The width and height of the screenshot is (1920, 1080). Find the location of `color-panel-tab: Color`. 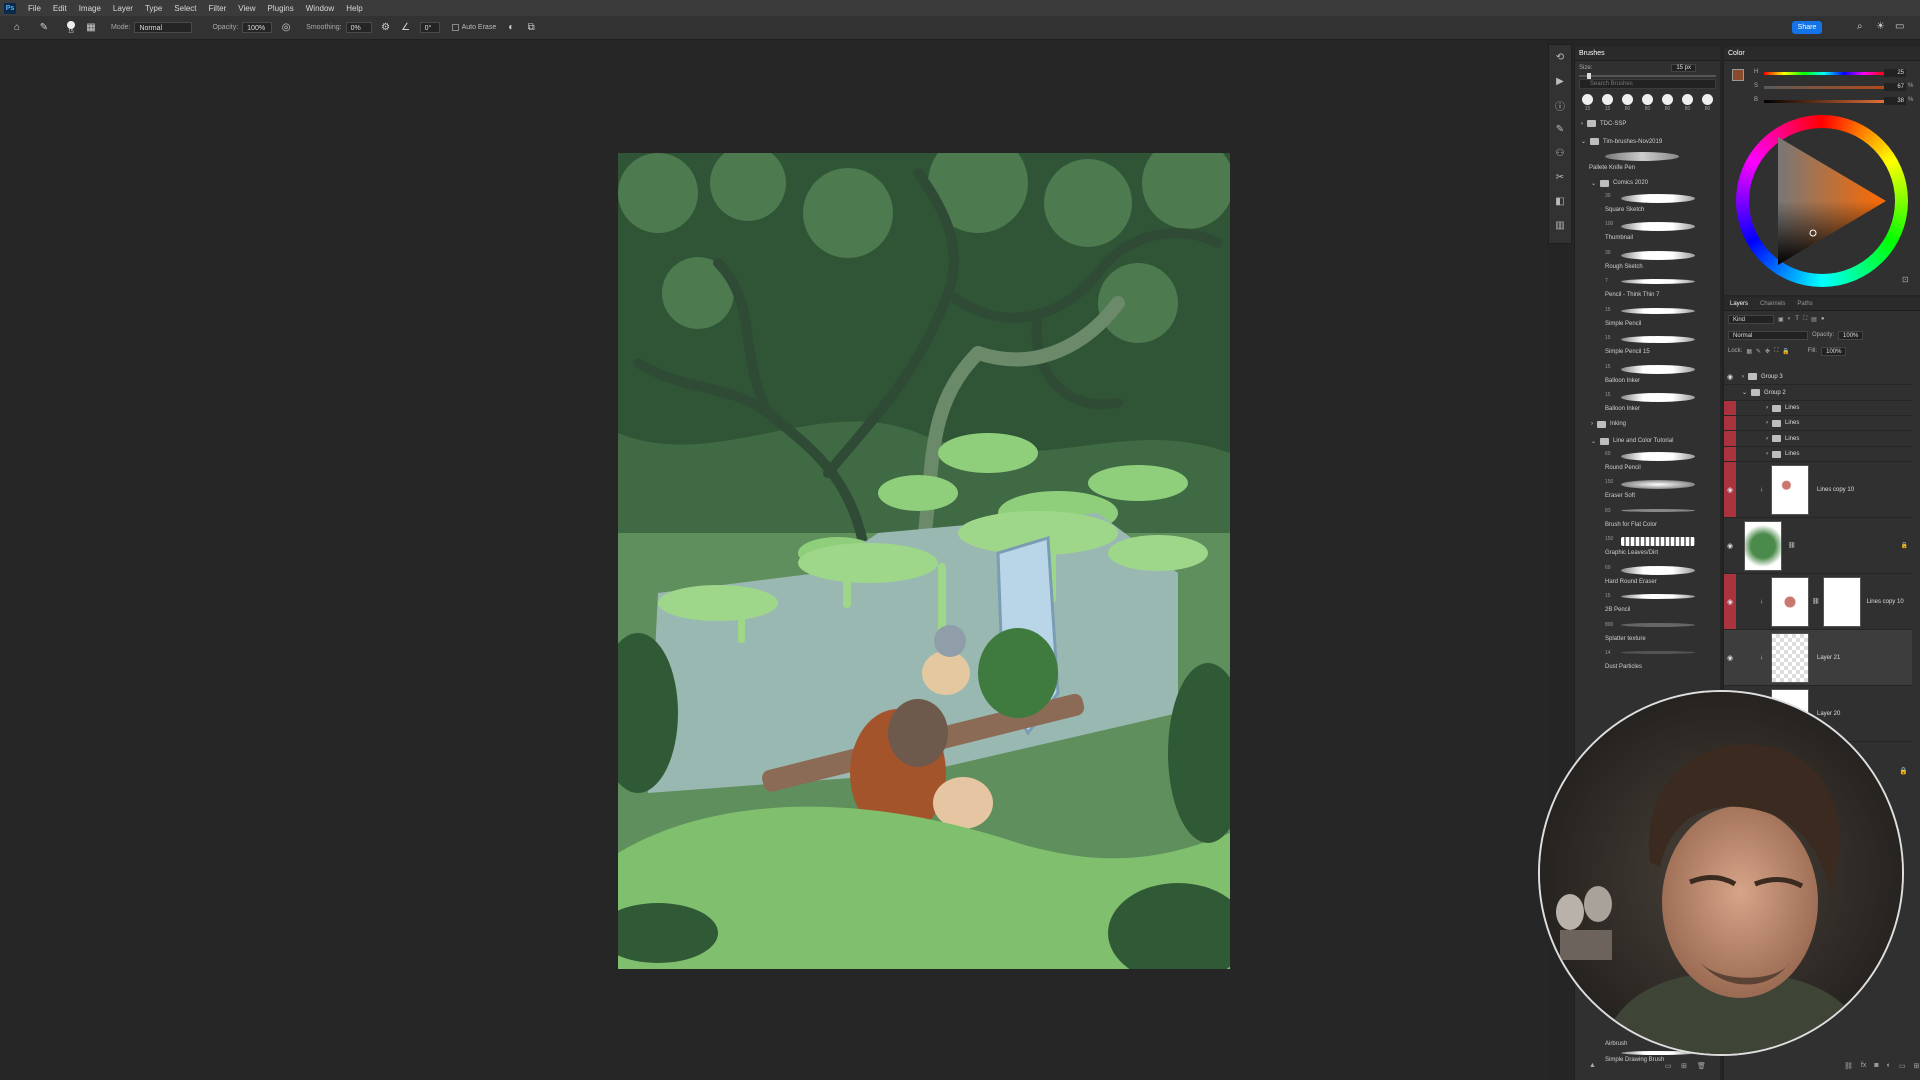

color-panel-tab: Color is located at coordinates (1822, 54).